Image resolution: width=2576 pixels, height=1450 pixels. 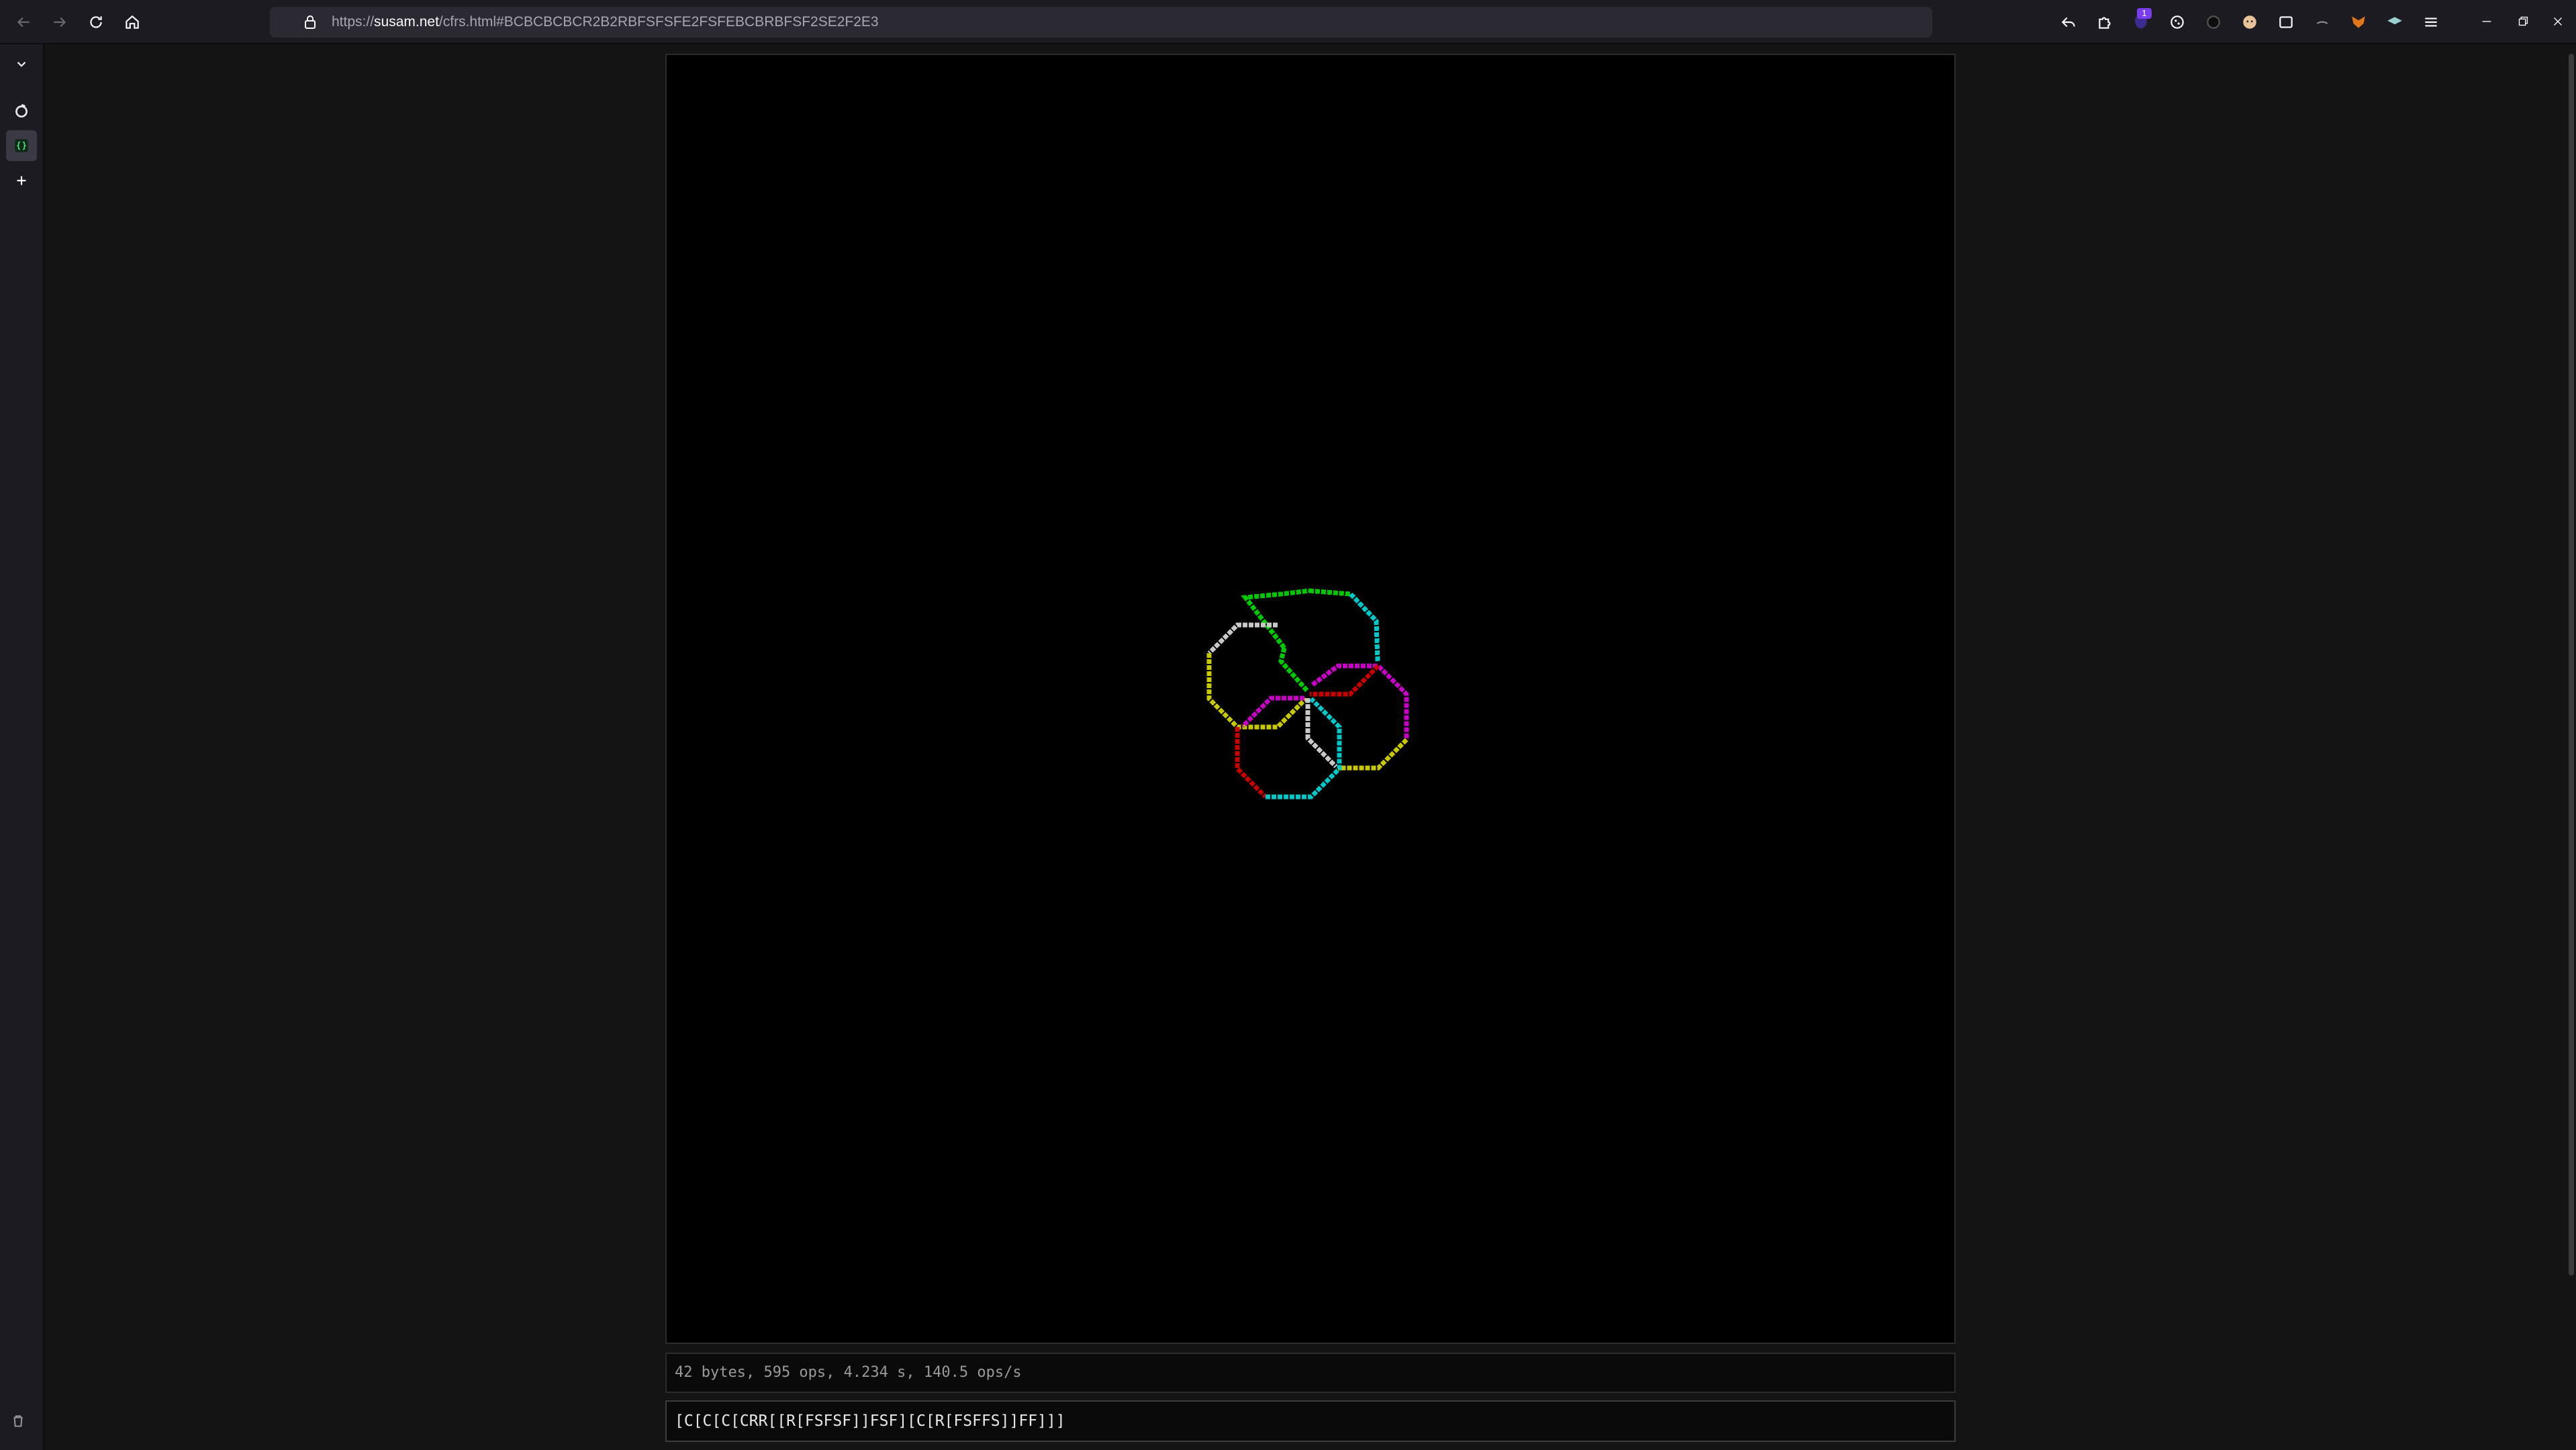 I want to click on status-text: 42 bytes, 595 ops, 4.234 s, 140.5 ops/s, so click(x=1310, y=1373).